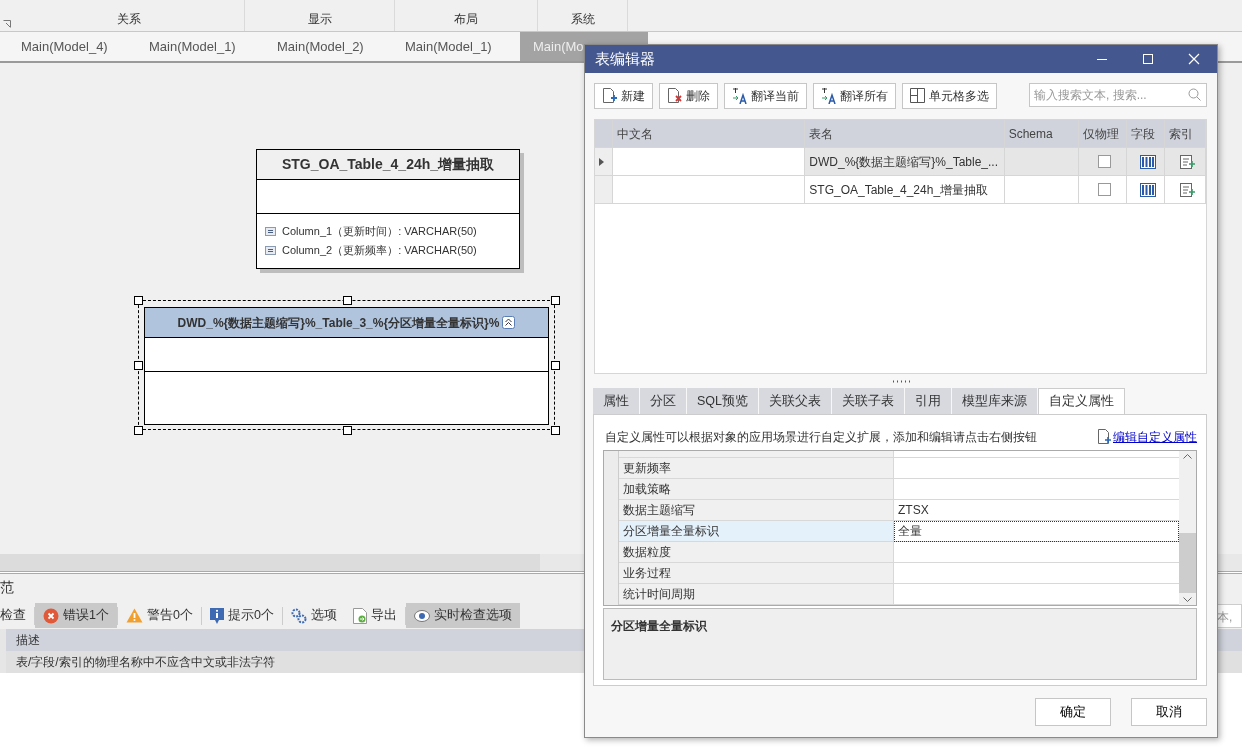 This screenshot has width=1242, height=748. I want to click on panel-title: 范, so click(7, 587).